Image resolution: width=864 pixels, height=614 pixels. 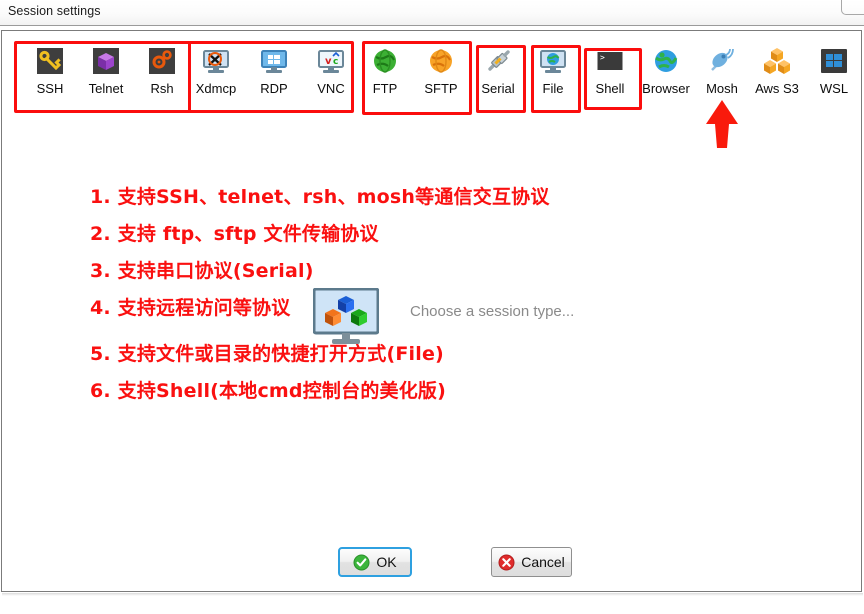 I want to click on ok-button-label: OK, so click(x=386, y=561).